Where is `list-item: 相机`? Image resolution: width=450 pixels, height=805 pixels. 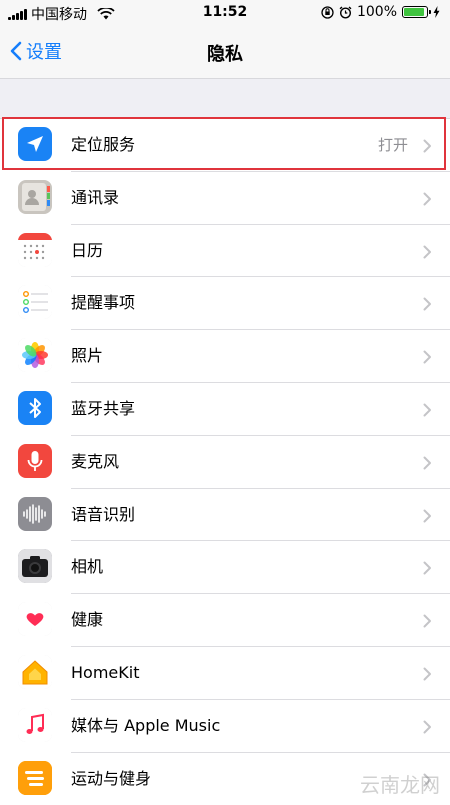
list-item: 相机 is located at coordinates (225, 568).